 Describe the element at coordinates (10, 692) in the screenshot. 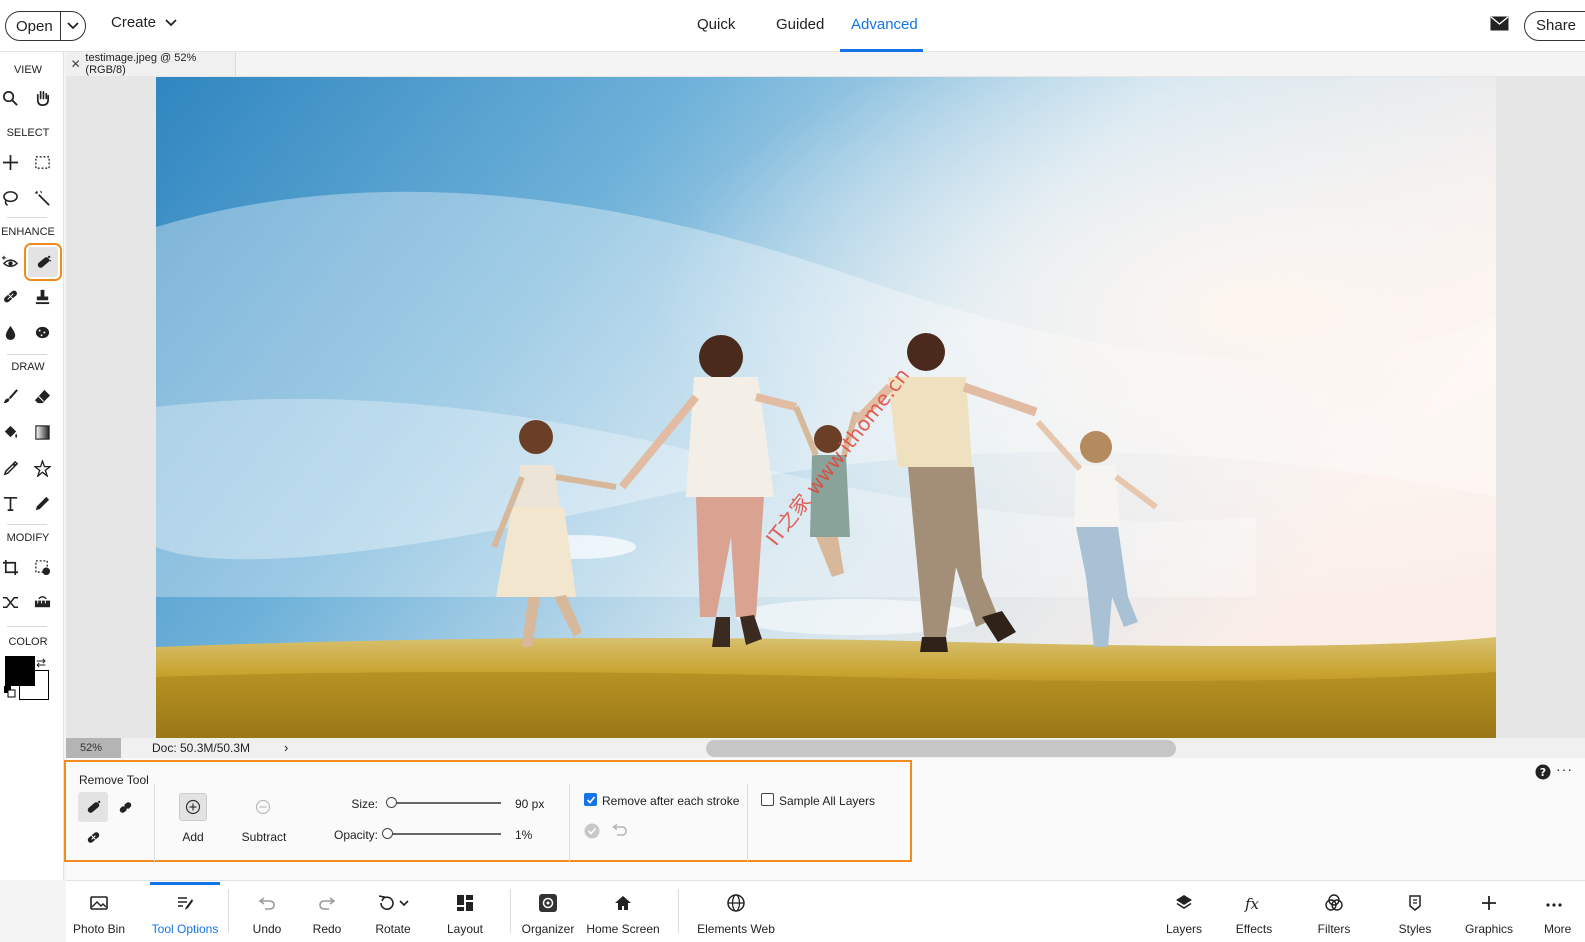

I see `default-colors-icon` at that location.